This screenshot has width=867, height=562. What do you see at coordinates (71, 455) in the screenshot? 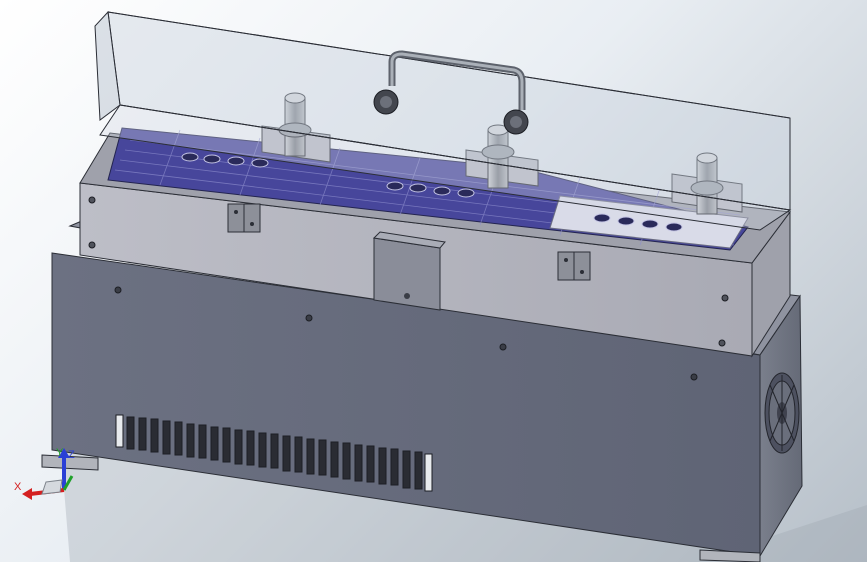
I see `z-axis-label: Z` at bounding box center [71, 455].